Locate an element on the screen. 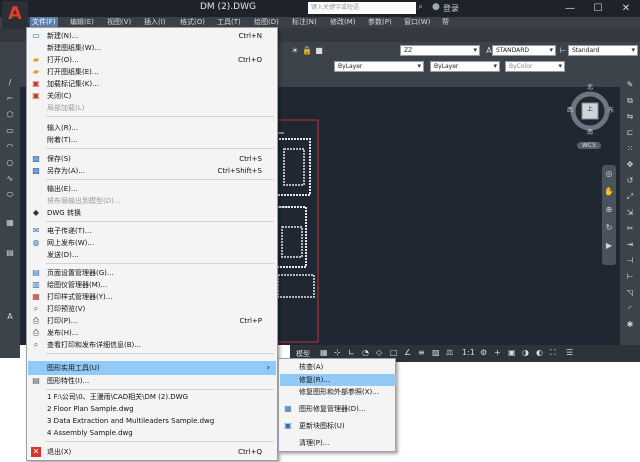 Image resolution: width=640 pixels, height=462 pixels. chamfer-tool-icon: ◹ is located at coordinates (630, 293).